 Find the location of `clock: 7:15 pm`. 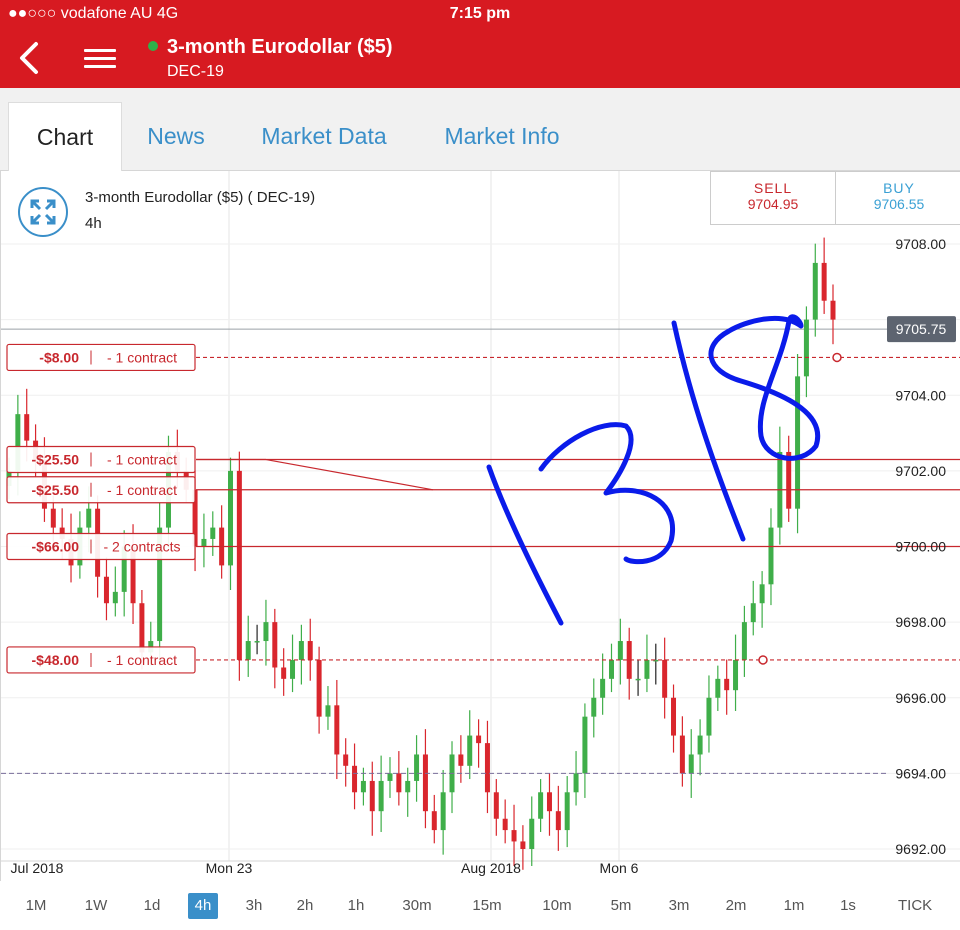

clock: 7:15 pm is located at coordinates (480, 13).